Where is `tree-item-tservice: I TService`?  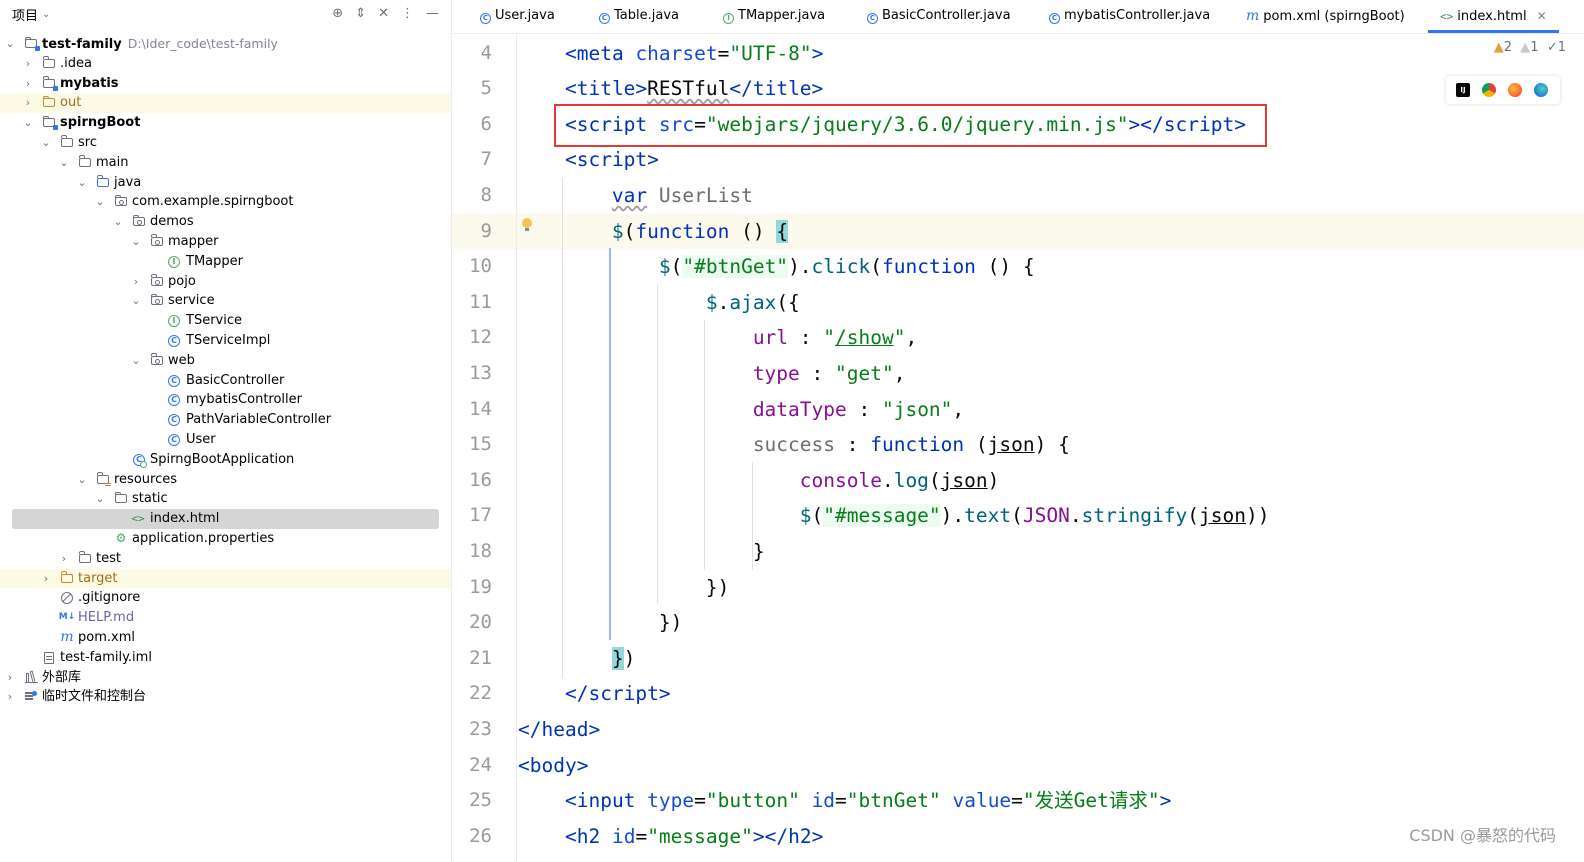 tree-item-tservice: I TService is located at coordinates (225, 321).